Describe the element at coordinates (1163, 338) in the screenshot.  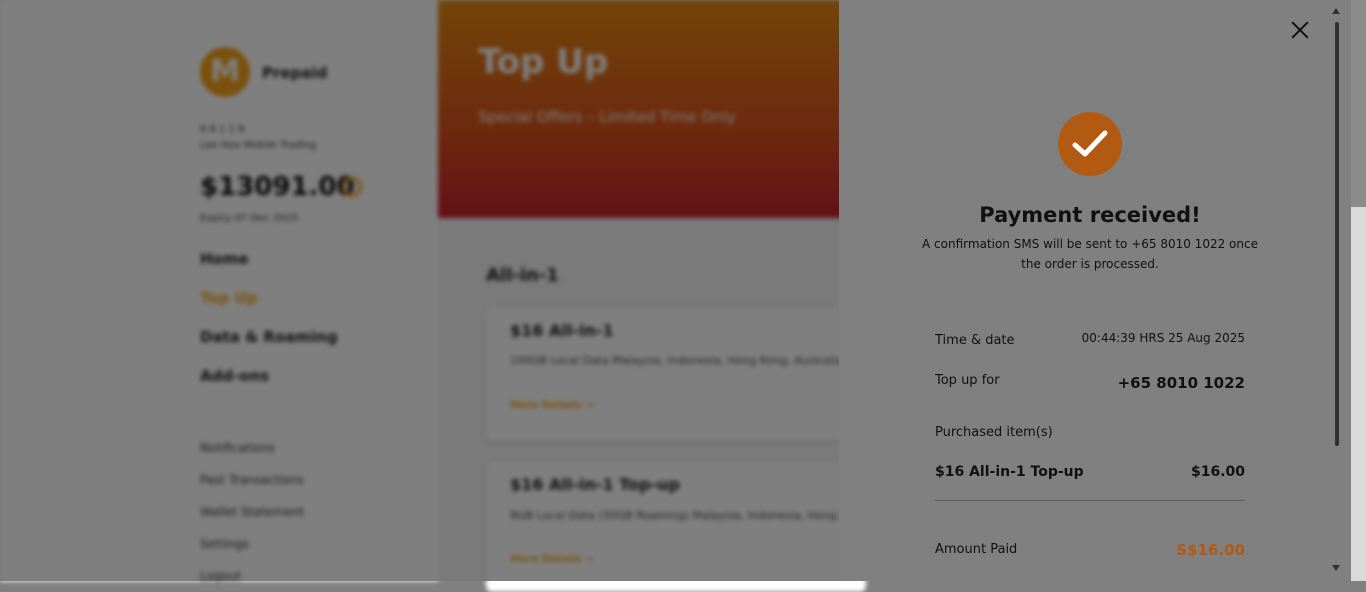
I see `time-date-value: 00:44:39 HRS 25 Aug 2025` at that location.